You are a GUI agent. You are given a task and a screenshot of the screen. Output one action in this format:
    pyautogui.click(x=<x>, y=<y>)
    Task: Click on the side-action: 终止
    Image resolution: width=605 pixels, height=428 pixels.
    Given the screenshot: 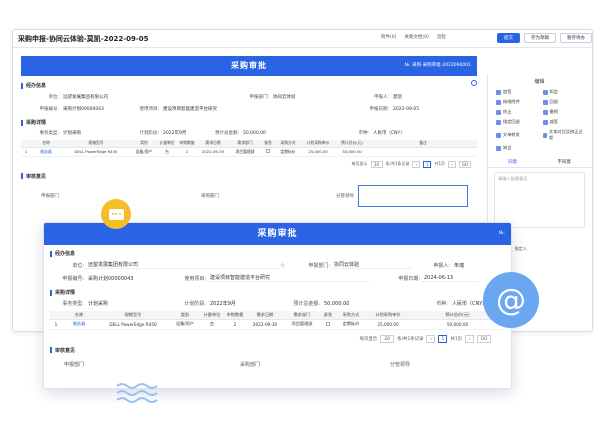 What is the action you would take?
    pyautogui.click(x=516, y=112)
    